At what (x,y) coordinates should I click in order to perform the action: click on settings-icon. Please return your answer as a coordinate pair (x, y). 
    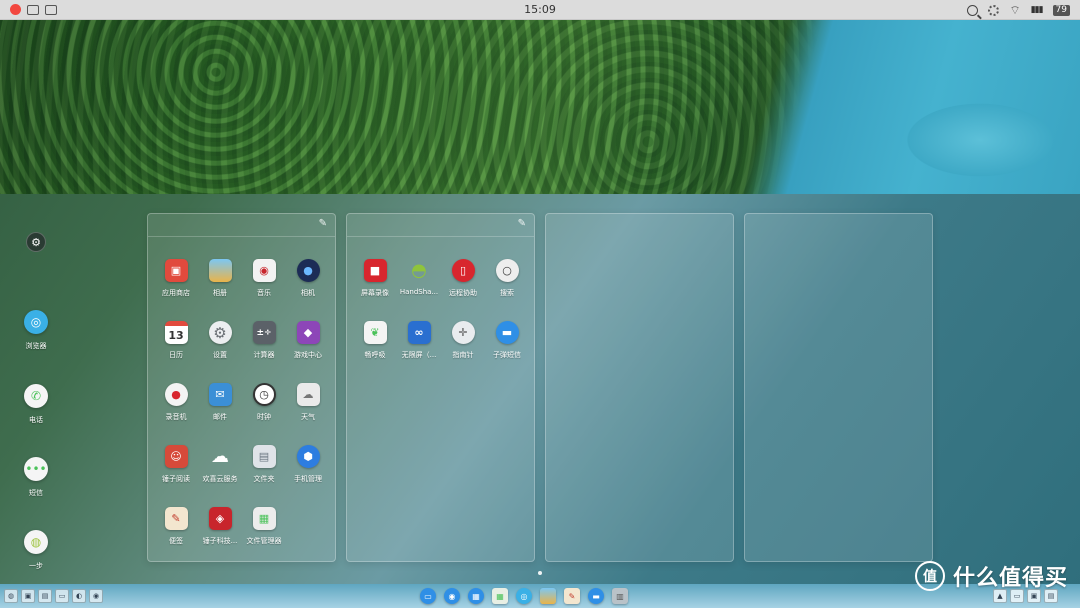
    Looking at the image, I should click on (994, 10).